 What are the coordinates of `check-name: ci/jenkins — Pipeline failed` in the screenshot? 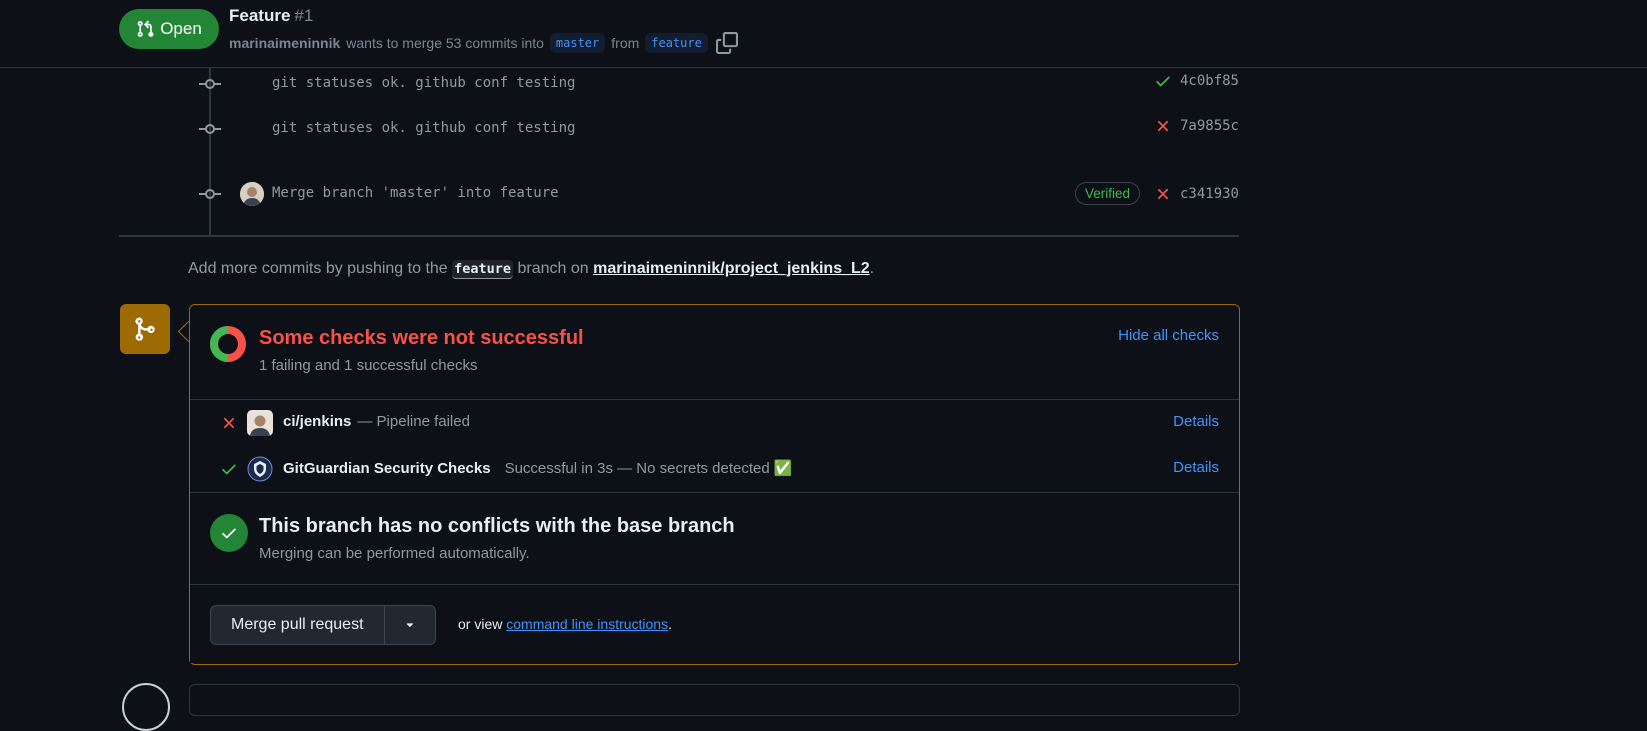 It's located at (376, 421).